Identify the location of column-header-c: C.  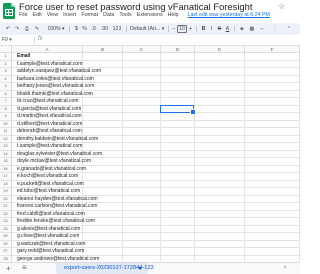
(142, 49).